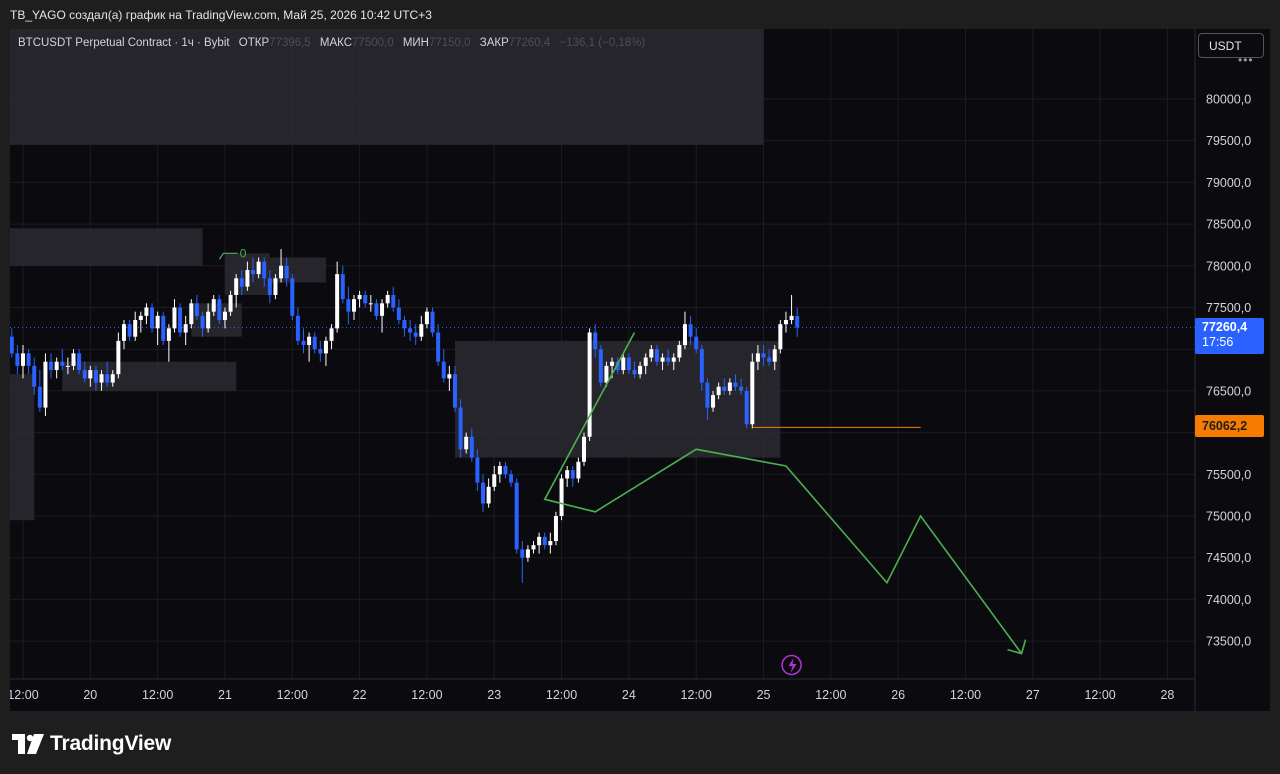 The width and height of the screenshot is (1280, 774). Describe the element at coordinates (494, 43) in the screenshot. I see `close-label: ЗАКР` at that location.